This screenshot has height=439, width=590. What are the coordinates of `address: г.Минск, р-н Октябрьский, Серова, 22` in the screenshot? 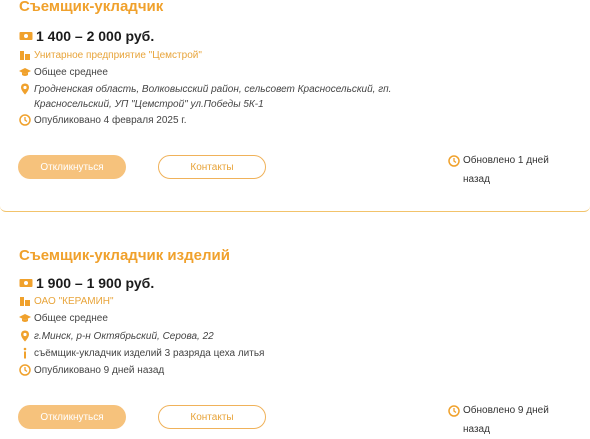 It's located at (124, 336).